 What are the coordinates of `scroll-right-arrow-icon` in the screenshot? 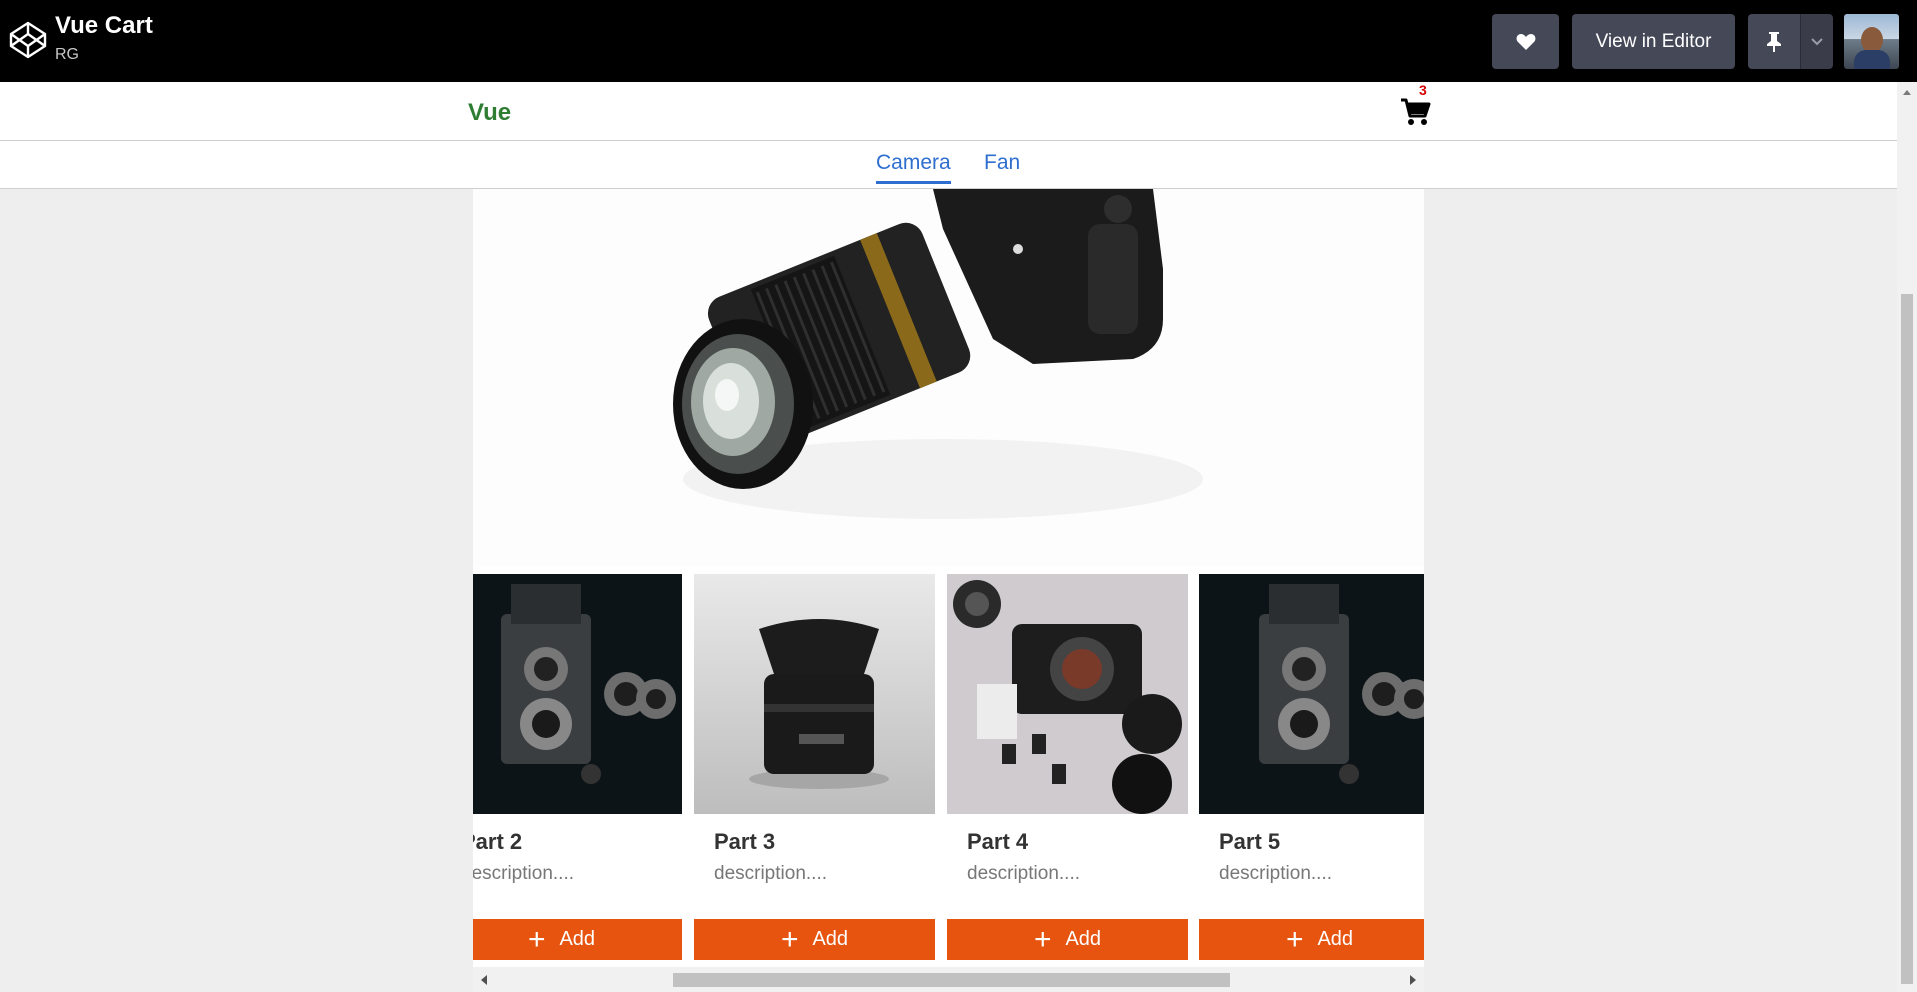 It's located at (1413, 980).